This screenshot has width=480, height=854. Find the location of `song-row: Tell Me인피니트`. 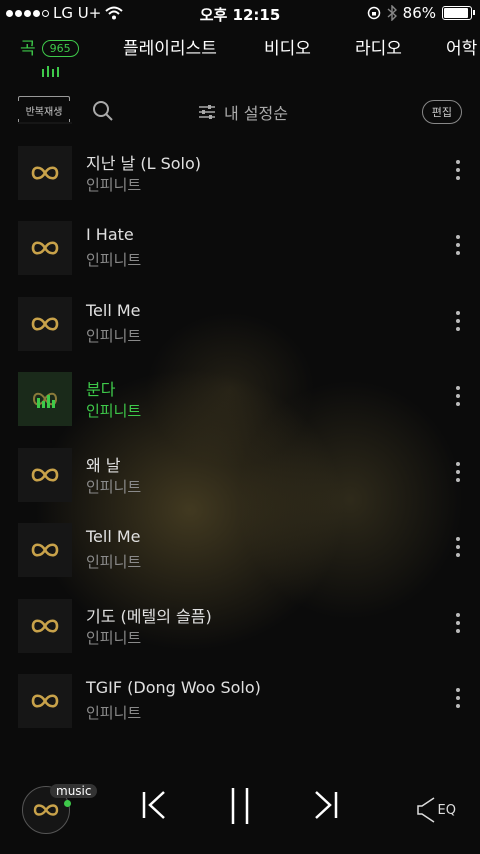

song-row: Tell Me인피니트 is located at coordinates (240, 129).